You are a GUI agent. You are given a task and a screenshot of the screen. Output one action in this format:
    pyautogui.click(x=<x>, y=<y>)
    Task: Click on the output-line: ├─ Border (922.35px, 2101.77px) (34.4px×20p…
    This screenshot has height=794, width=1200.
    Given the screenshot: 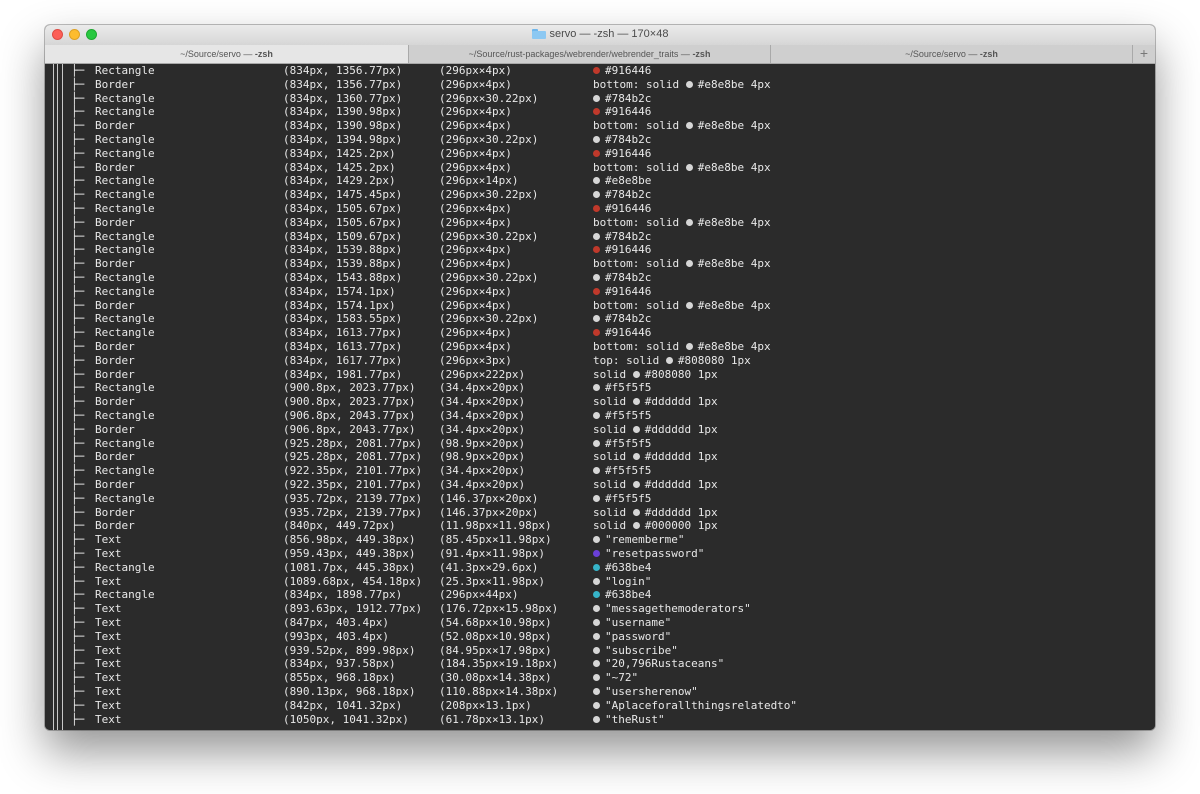 What is the action you would take?
    pyautogui.click(x=600, y=485)
    